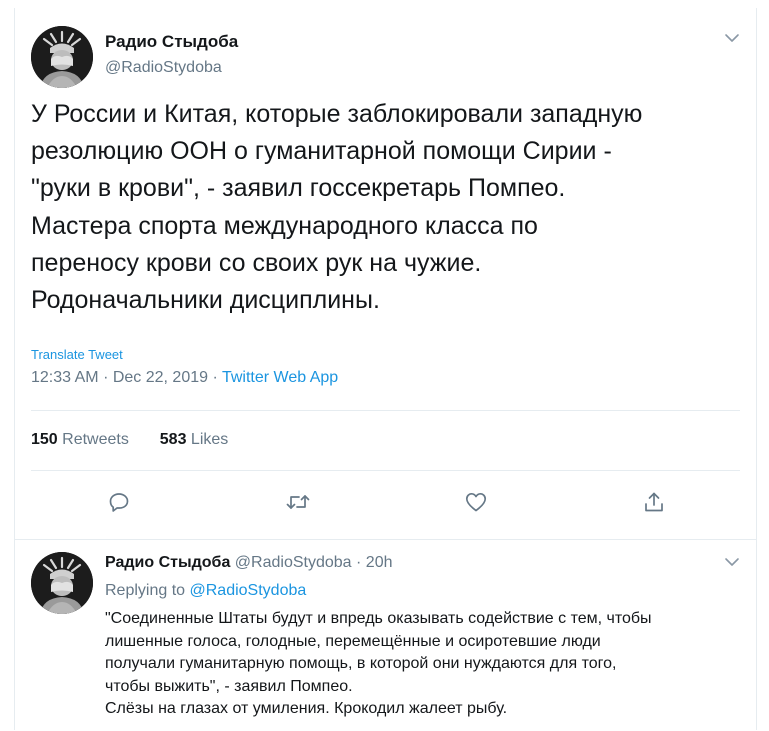  I want to click on author-name: Радио Стыдоба, so click(171, 42).